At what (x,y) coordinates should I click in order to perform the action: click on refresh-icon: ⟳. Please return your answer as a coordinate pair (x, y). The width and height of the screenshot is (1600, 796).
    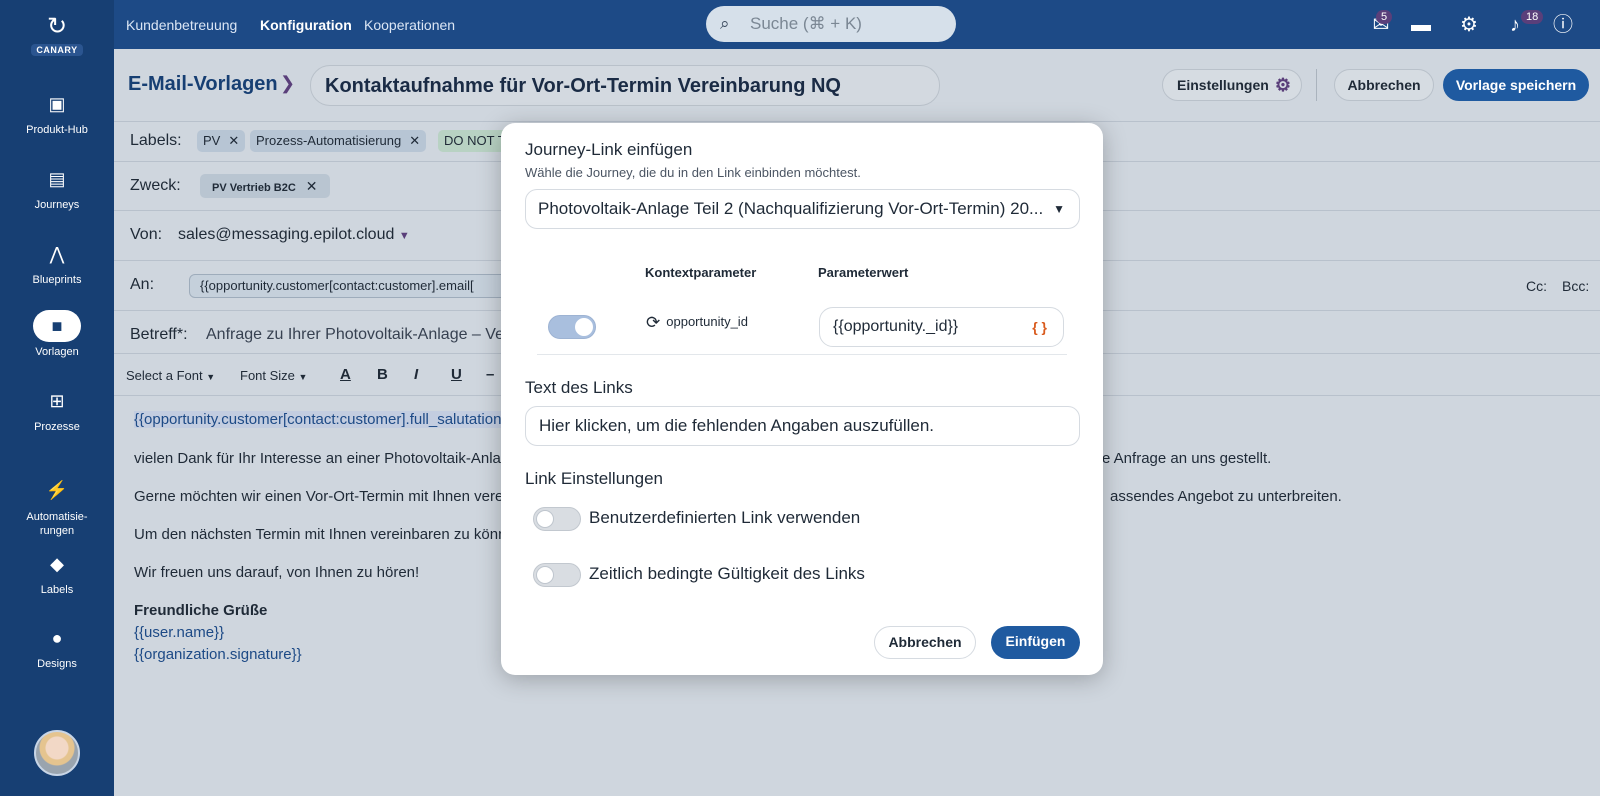
    Looking at the image, I should click on (653, 322).